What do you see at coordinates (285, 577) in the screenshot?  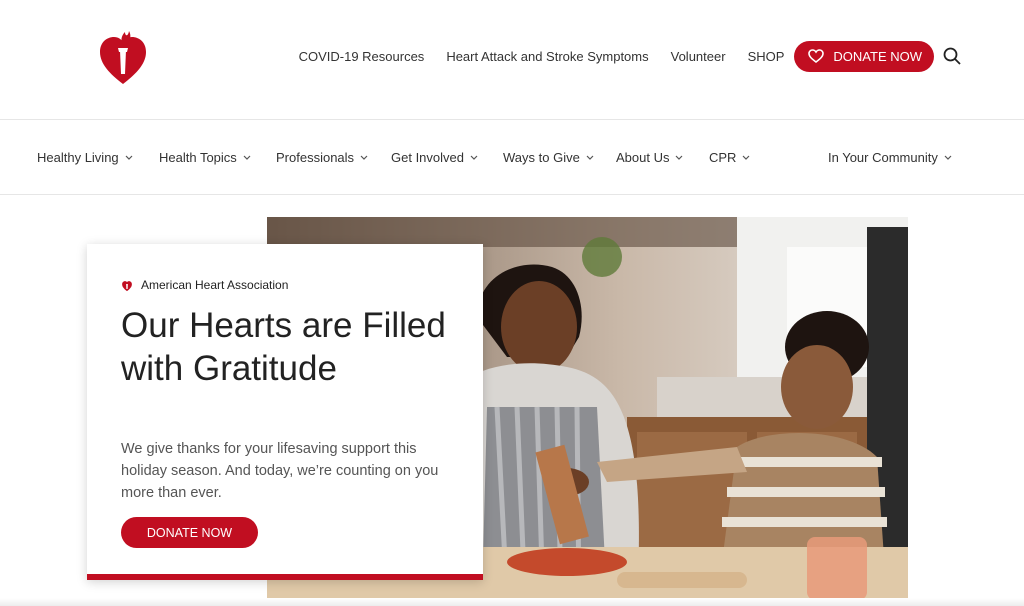 I see `hero-card-accent-bar` at bounding box center [285, 577].